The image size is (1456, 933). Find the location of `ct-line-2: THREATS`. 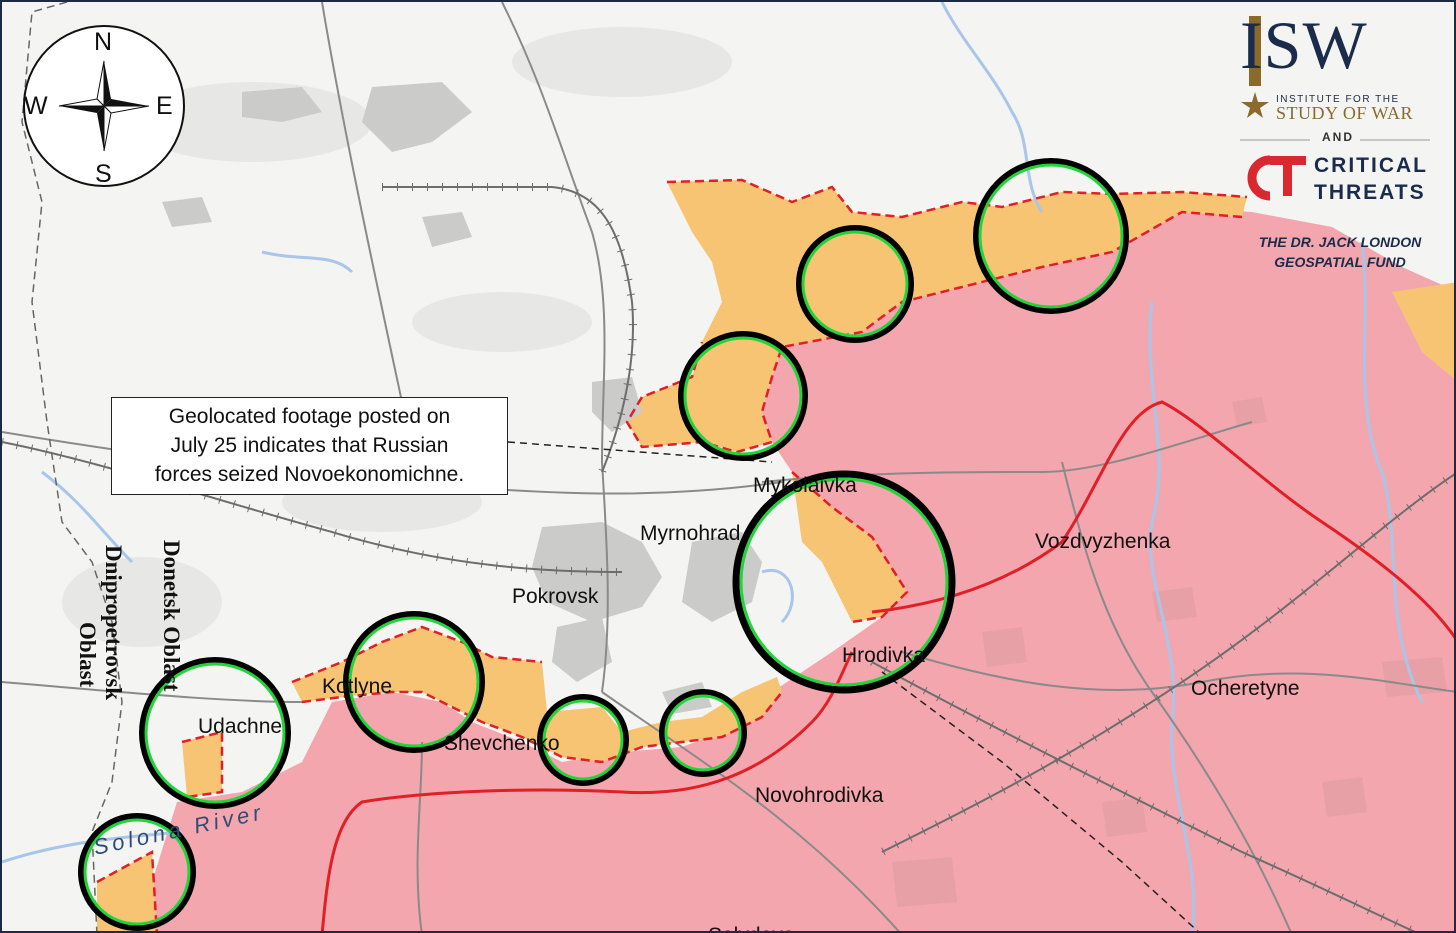

ct-line-2: THREATS is located at coordinates (1370, 192).